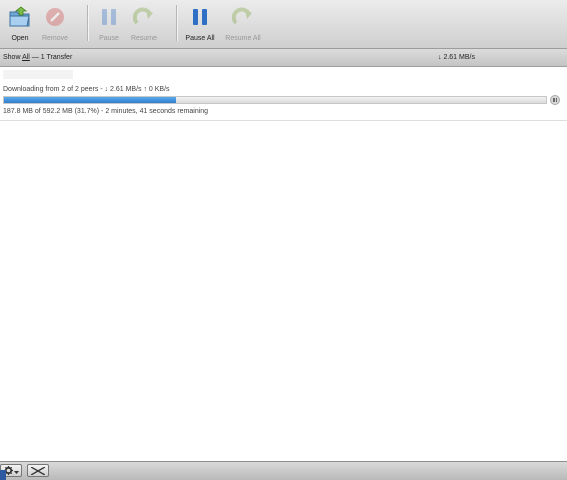 Image resolution: width=567 pixels, height=480 pixels. What do you see at coordinates (109, 38) in the screenshot?
I see `pause-label: Pause` at bounding box center [109, 38].